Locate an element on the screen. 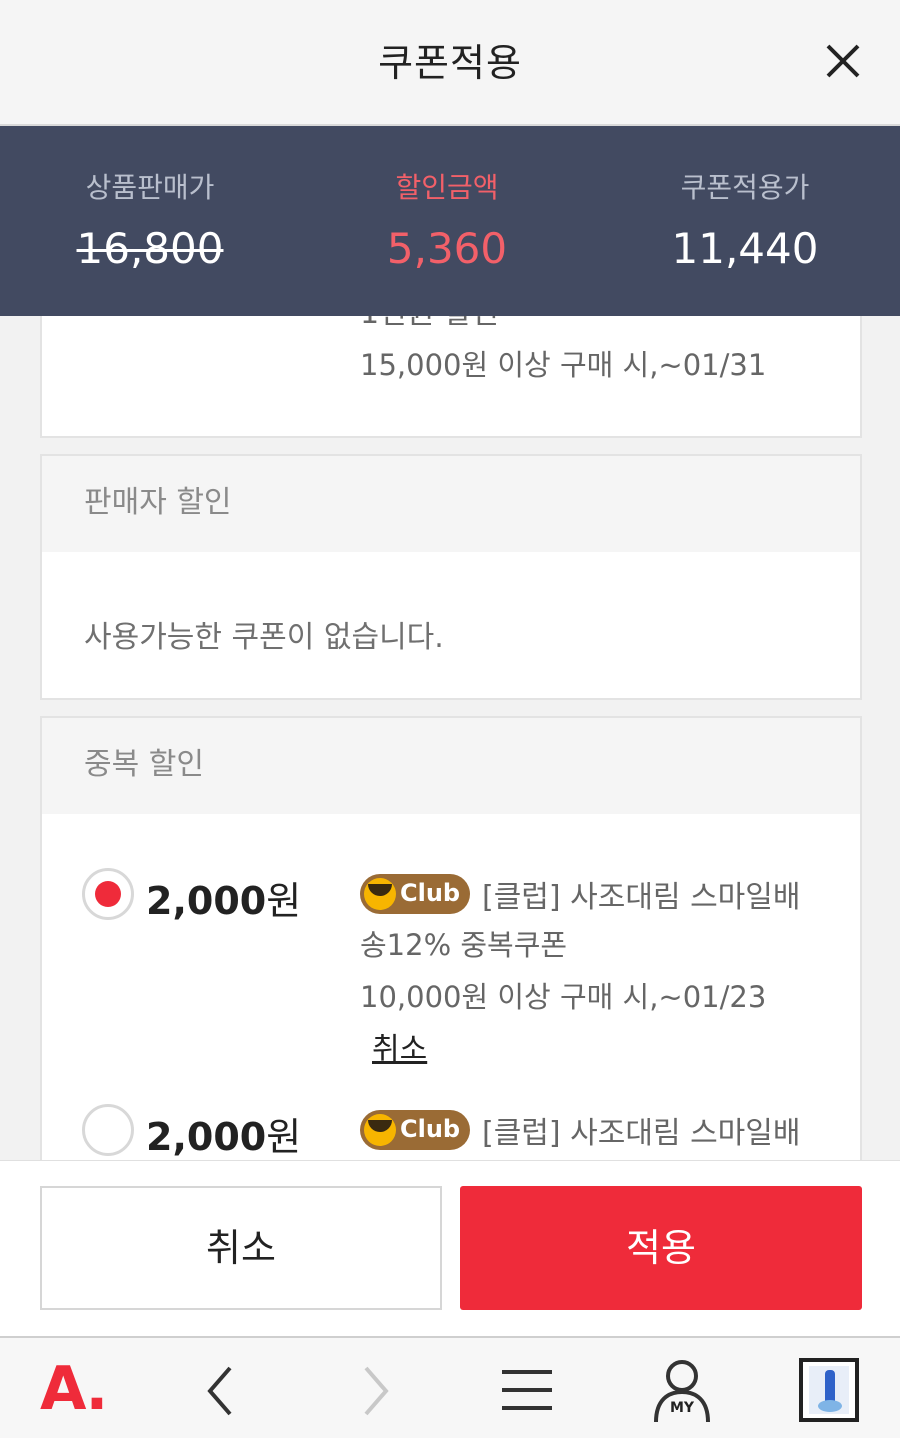 Image resolution: width=900 pixels, height=1438 pixels. browser-nav-bar: A. MY is located at coordinates (450, 1387).